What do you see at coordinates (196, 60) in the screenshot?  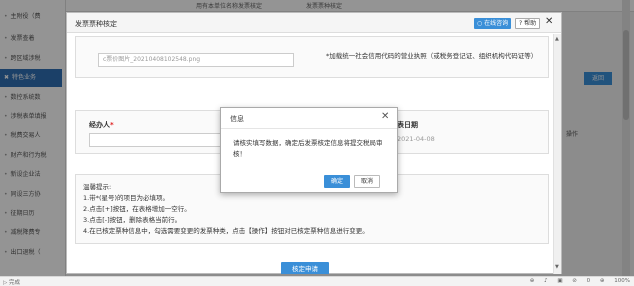 I see `upload-file-field: c票价图片_20210408102548.png` at bounding box center [196, 60].